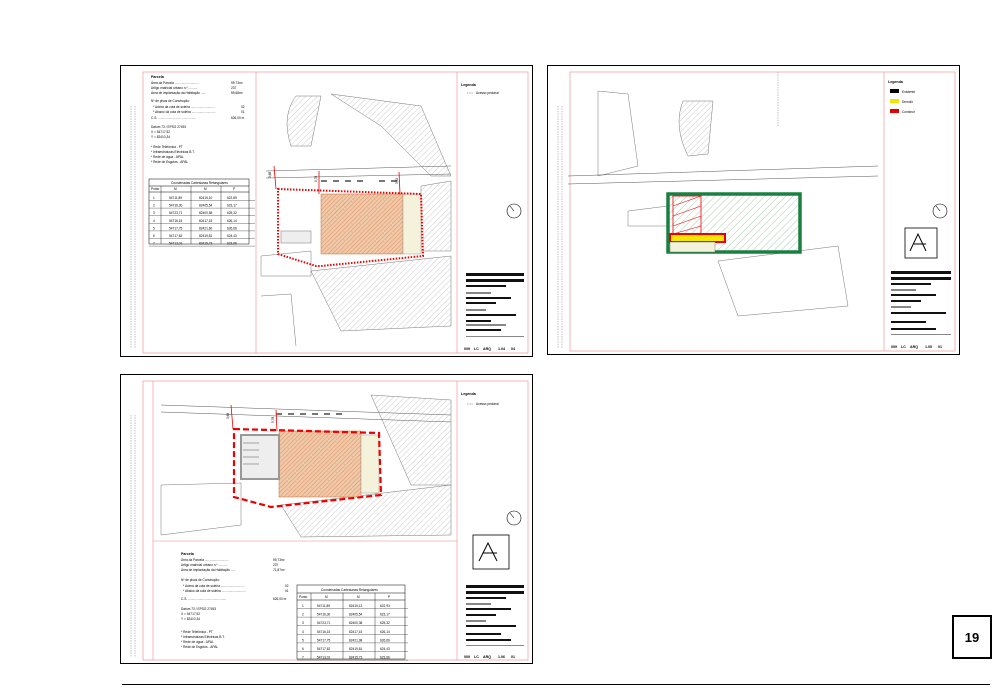  Describe the element at coordinates (303, 606) in the screenshot. I see `table-cell: 1` at that location.